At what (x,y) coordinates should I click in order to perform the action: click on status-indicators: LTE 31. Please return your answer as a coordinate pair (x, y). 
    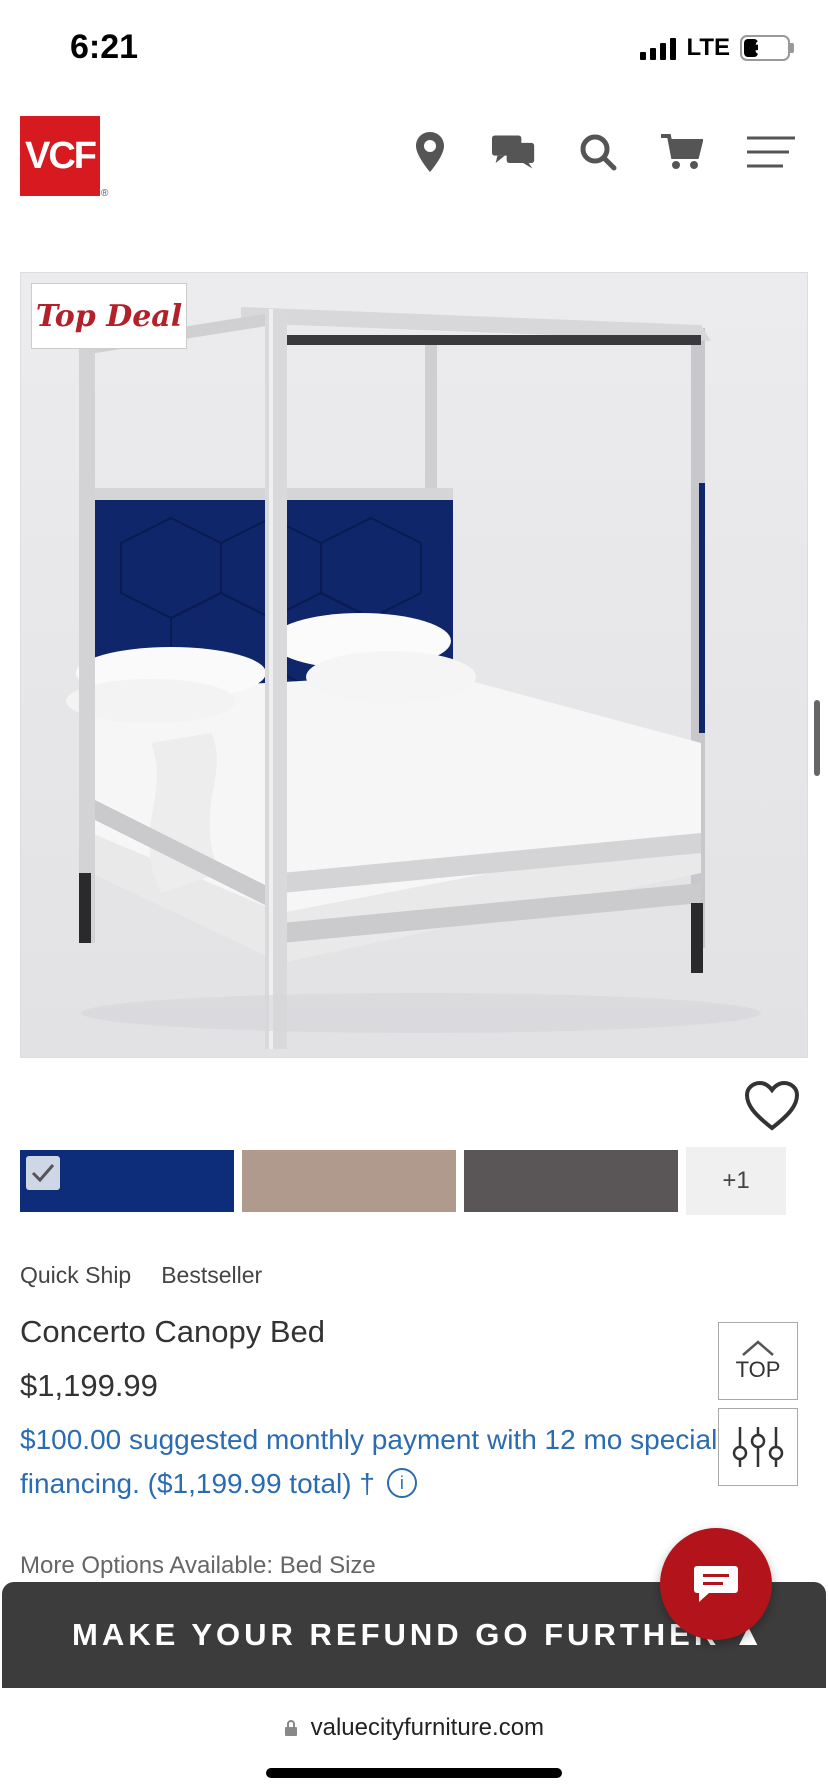
    Looking at the image, I should click on (717, 48).